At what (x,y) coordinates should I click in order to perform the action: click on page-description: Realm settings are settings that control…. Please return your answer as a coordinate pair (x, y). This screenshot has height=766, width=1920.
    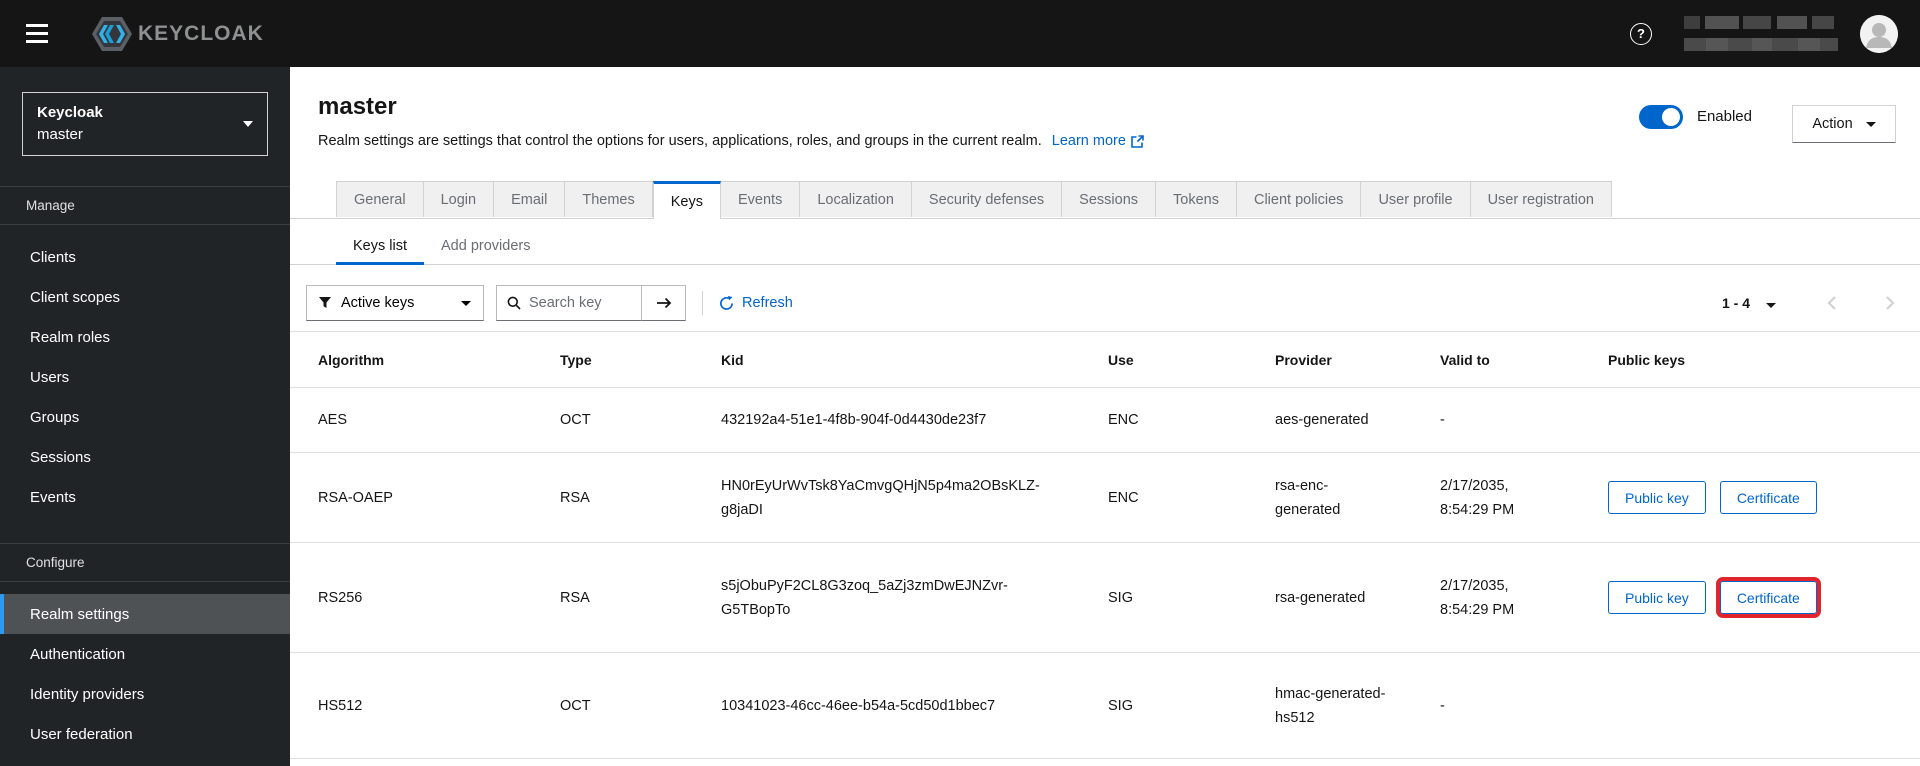
    Looking at the image, I should click on (731, 141).